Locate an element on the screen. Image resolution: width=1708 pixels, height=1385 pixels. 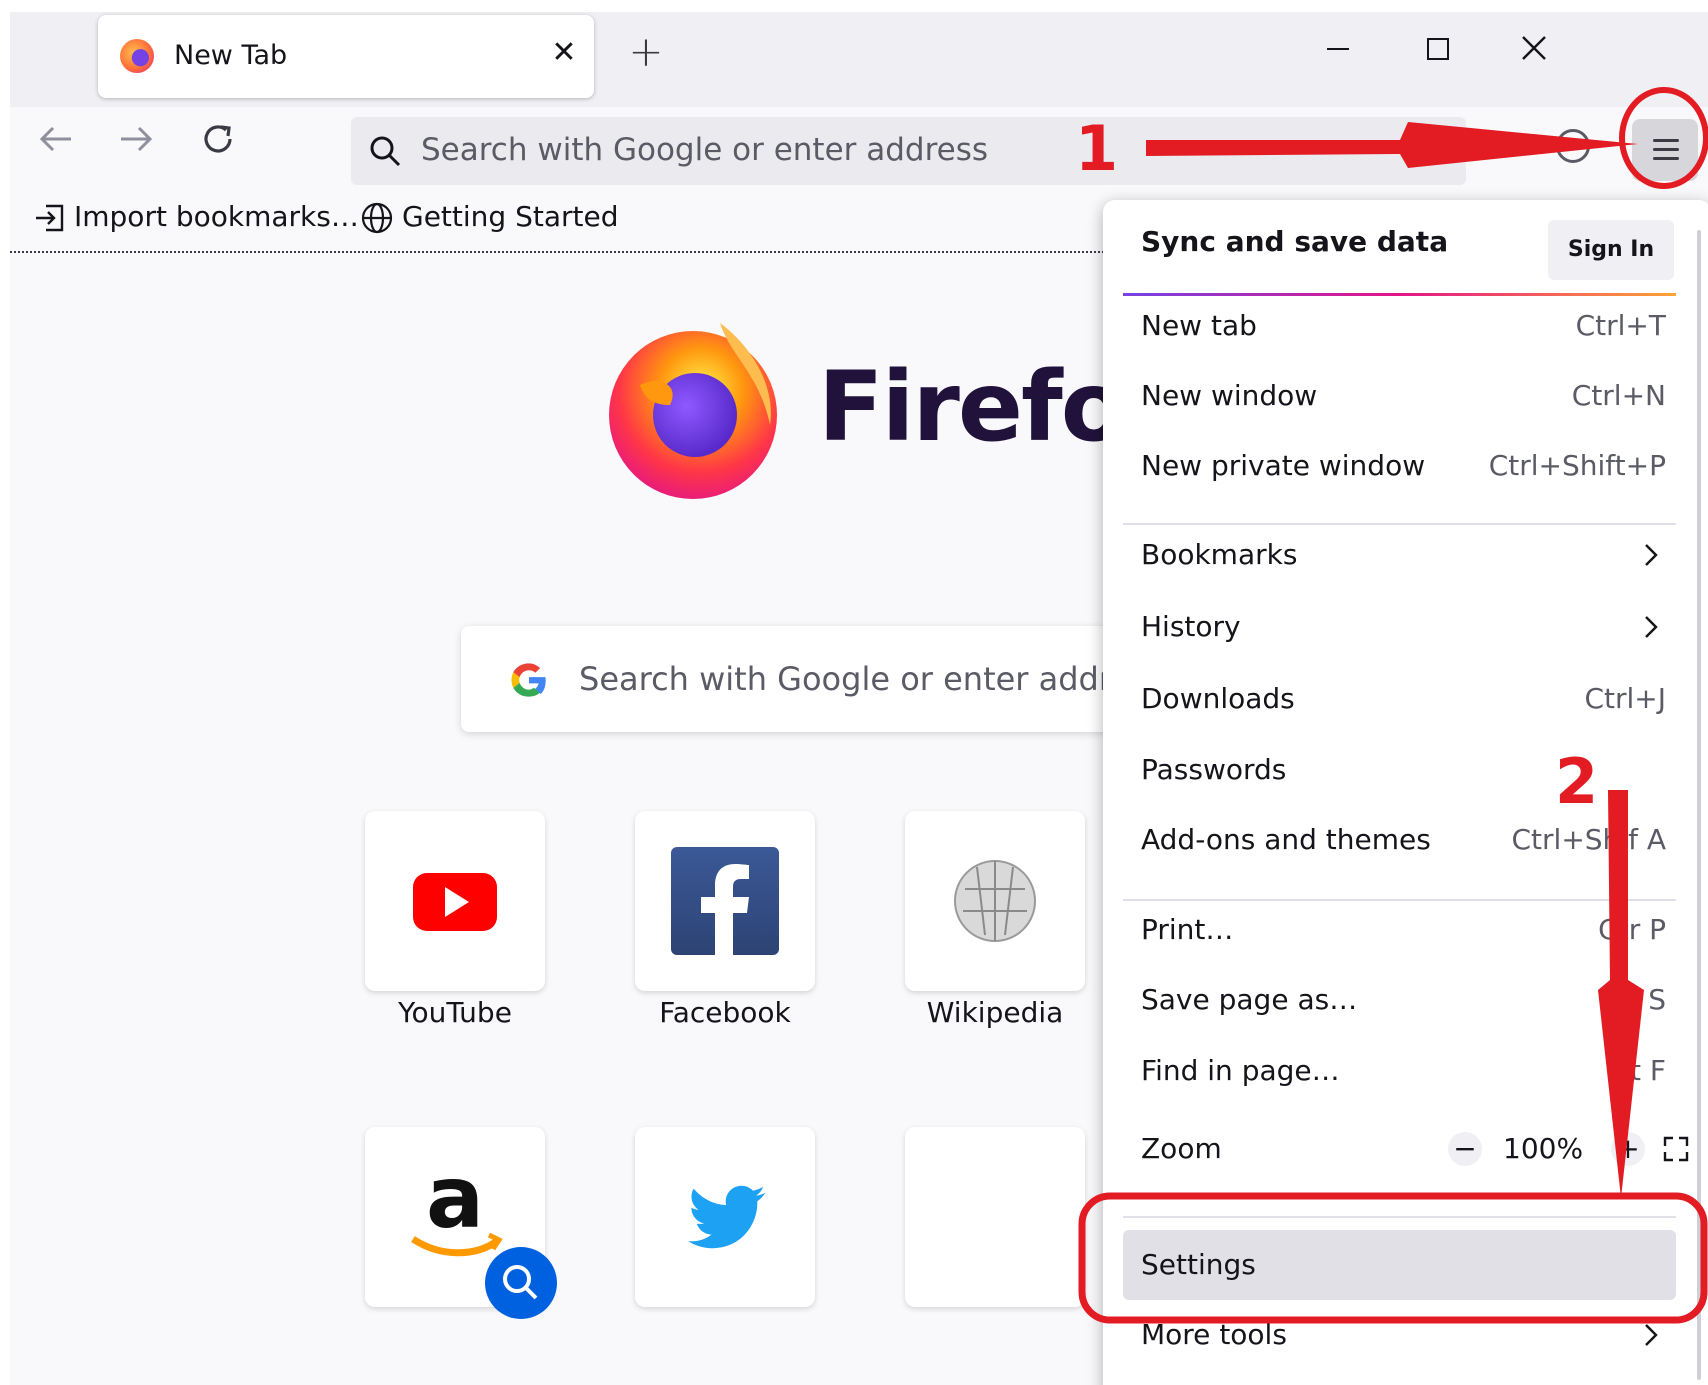
page-search-placeholder: Search with Google or enter address is located at coordinates (872, 679).